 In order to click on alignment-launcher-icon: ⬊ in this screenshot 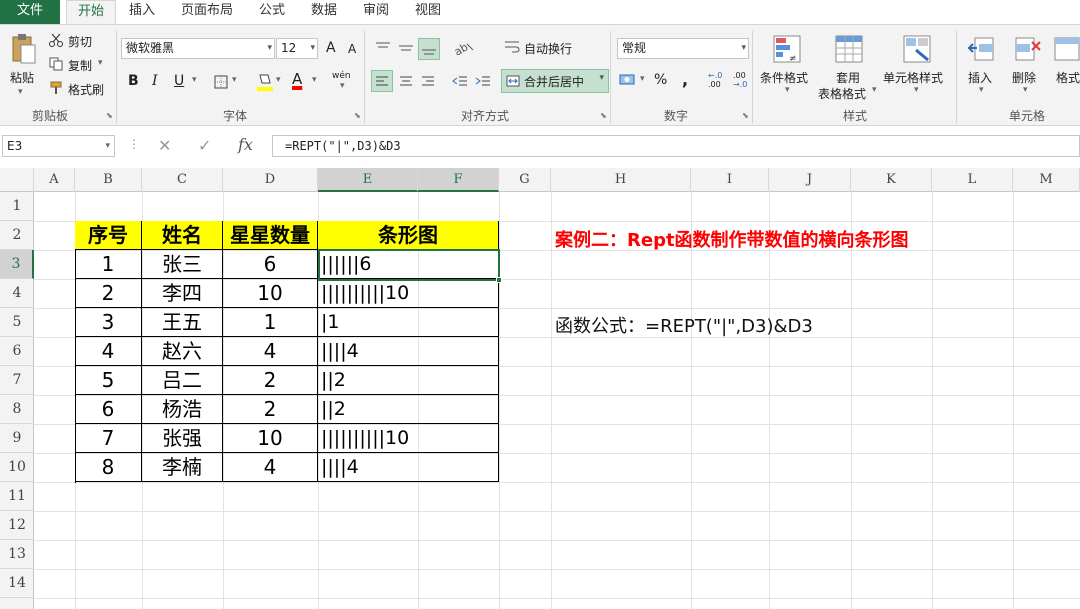, I will do `click(603, 115)`.